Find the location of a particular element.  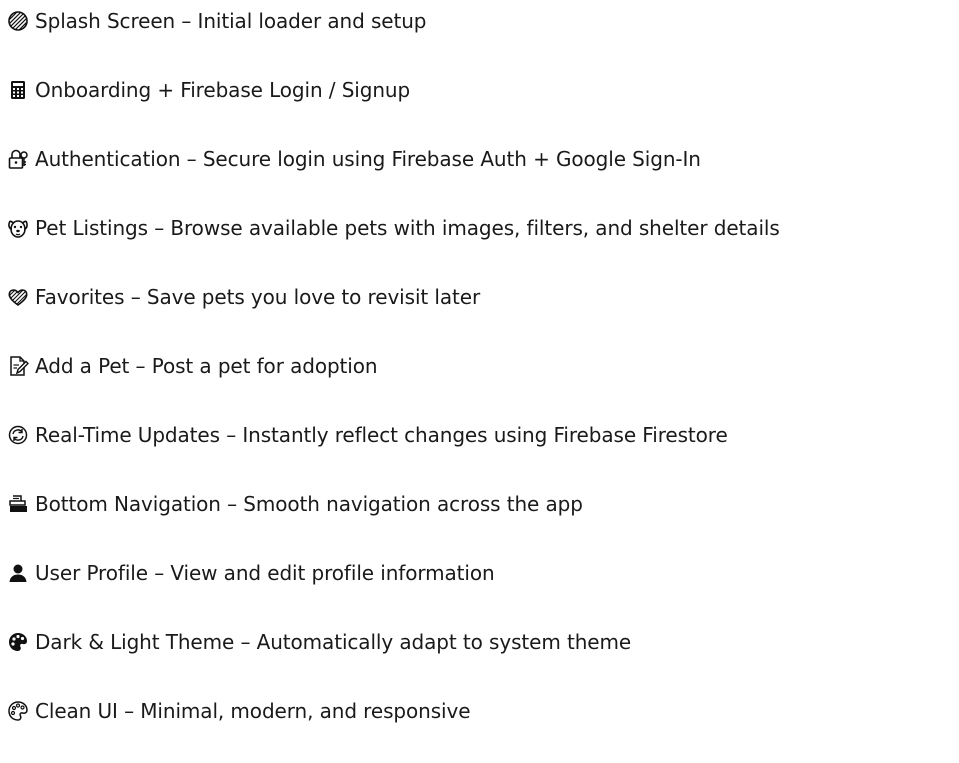

navigation-stack-icon is located at coordinates (18, 504).